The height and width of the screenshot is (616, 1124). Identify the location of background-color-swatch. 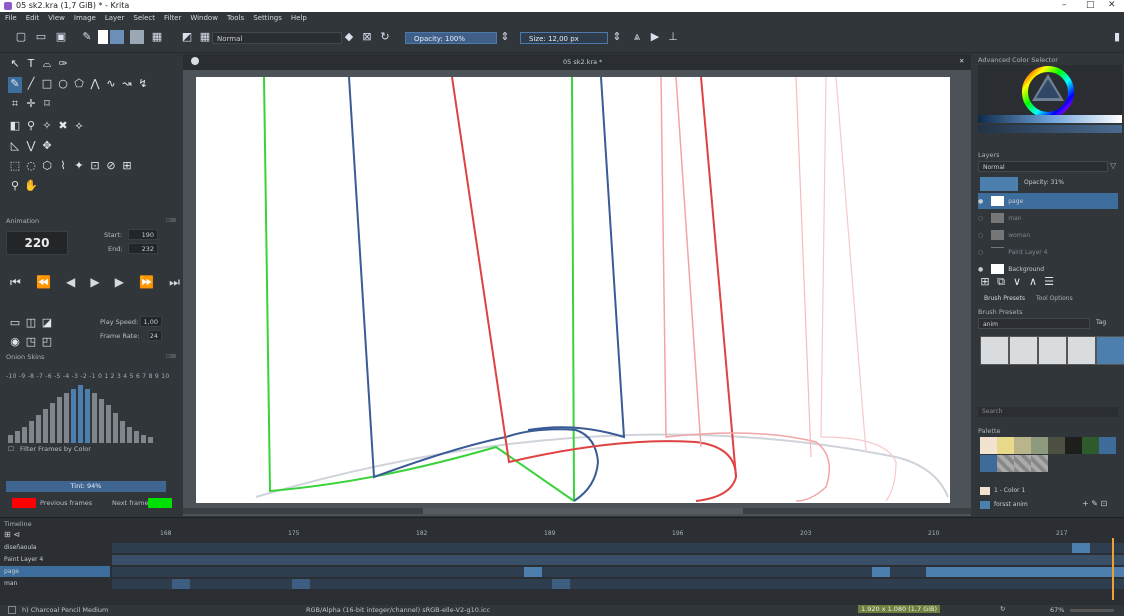
(117, 37).